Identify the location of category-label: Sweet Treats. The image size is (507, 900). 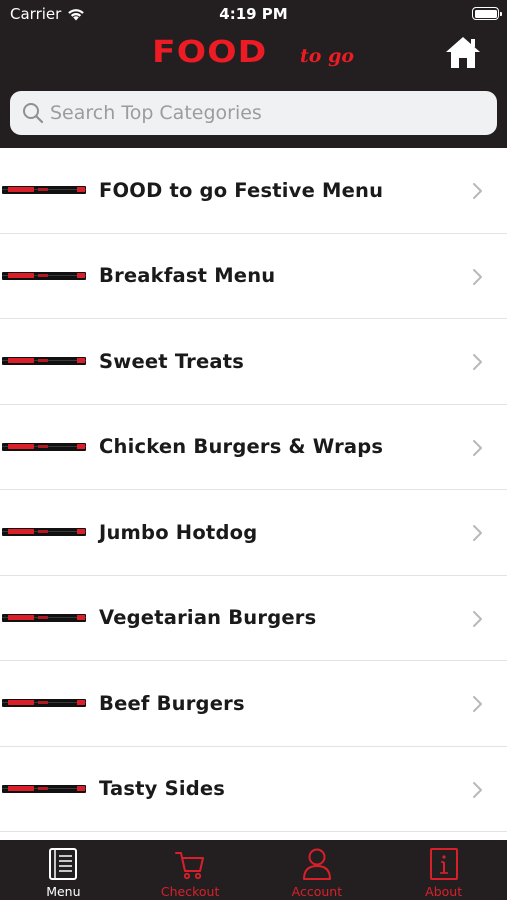
(172, 361).